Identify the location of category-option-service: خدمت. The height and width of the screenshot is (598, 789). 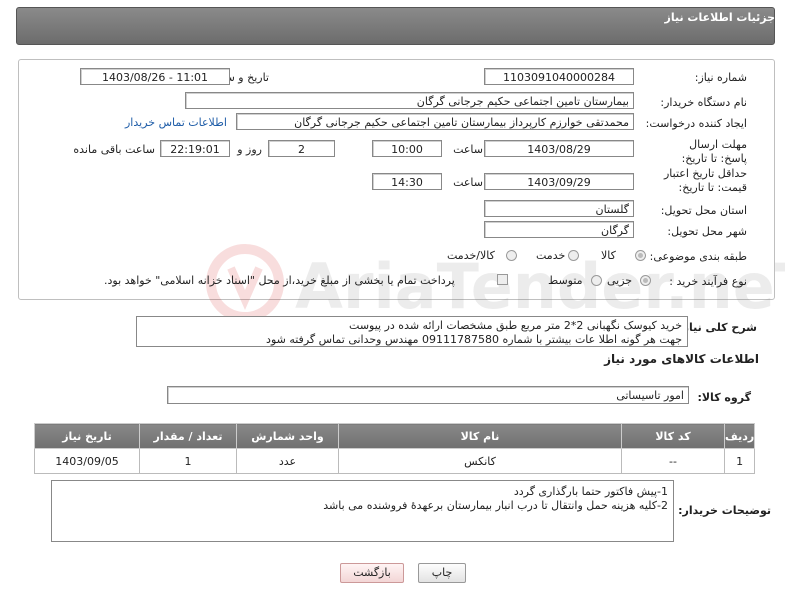
(551, 255).